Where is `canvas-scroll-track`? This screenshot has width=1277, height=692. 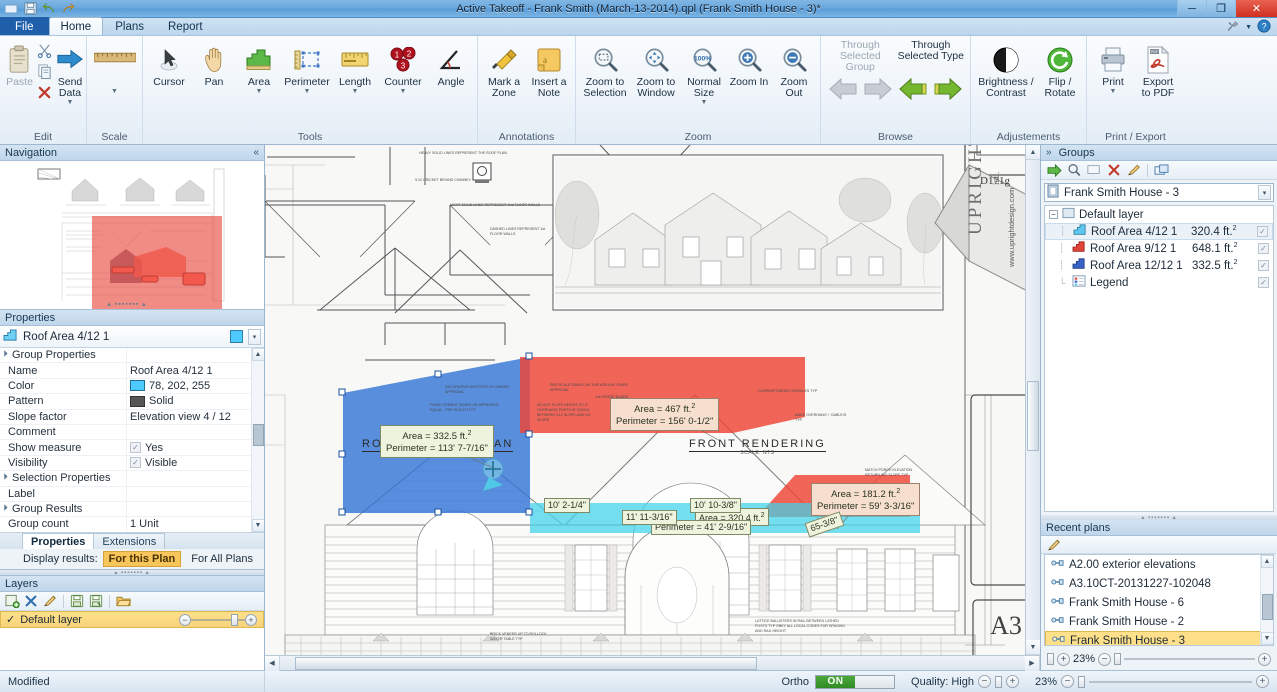 canvas-scroll-track is located at coordinates (1033, 400).